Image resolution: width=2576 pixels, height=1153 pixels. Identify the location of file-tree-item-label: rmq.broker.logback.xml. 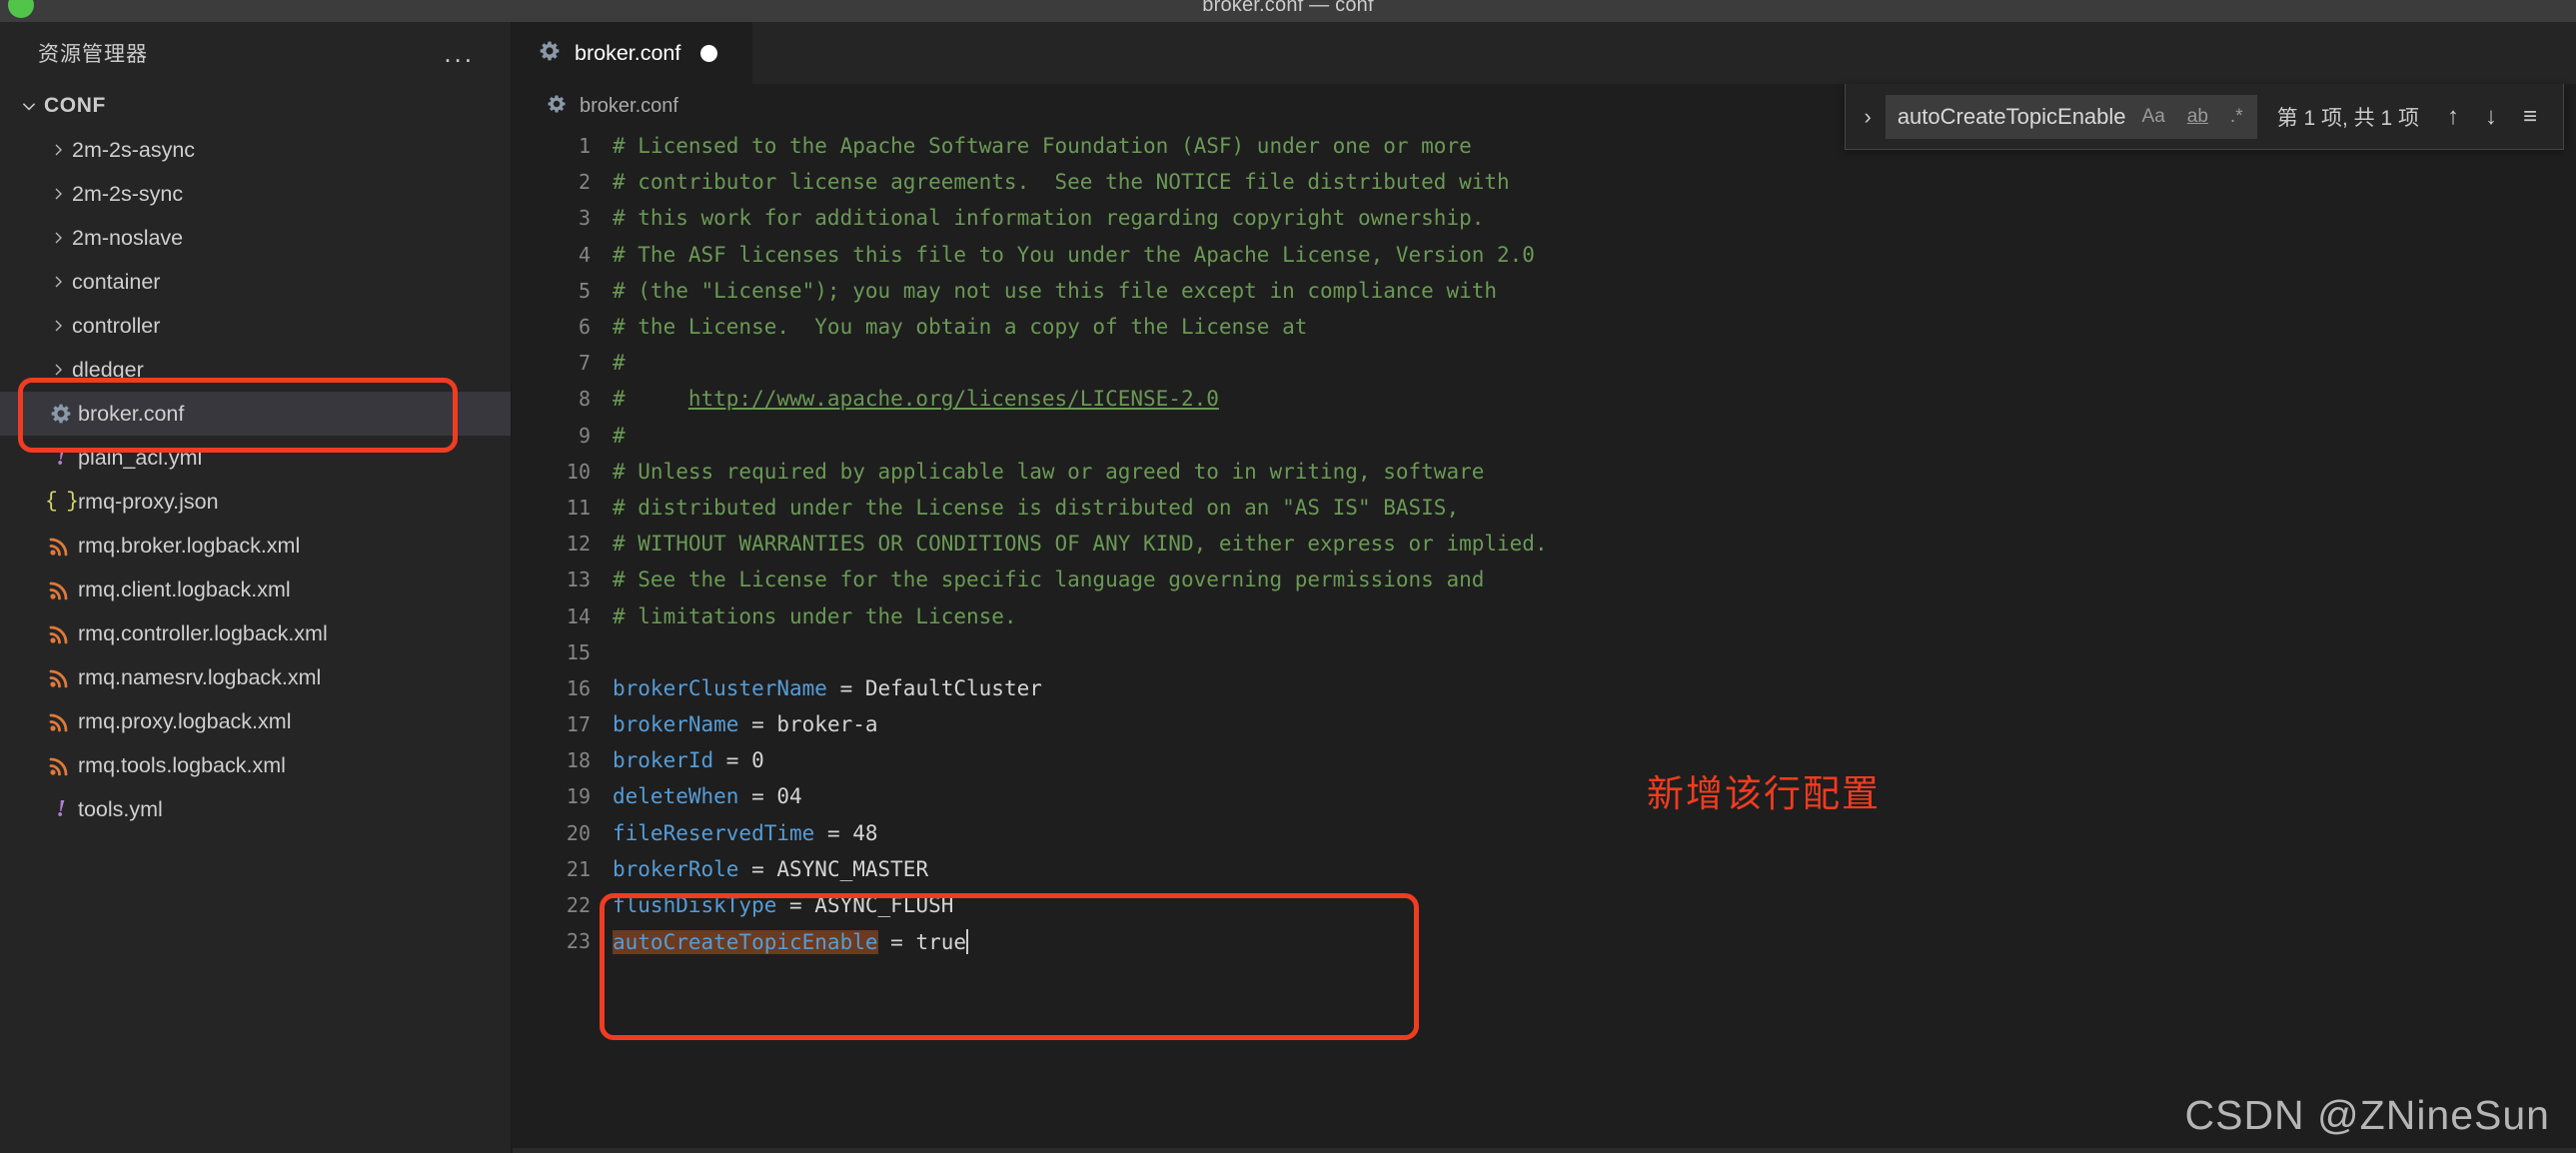
(189, 545).